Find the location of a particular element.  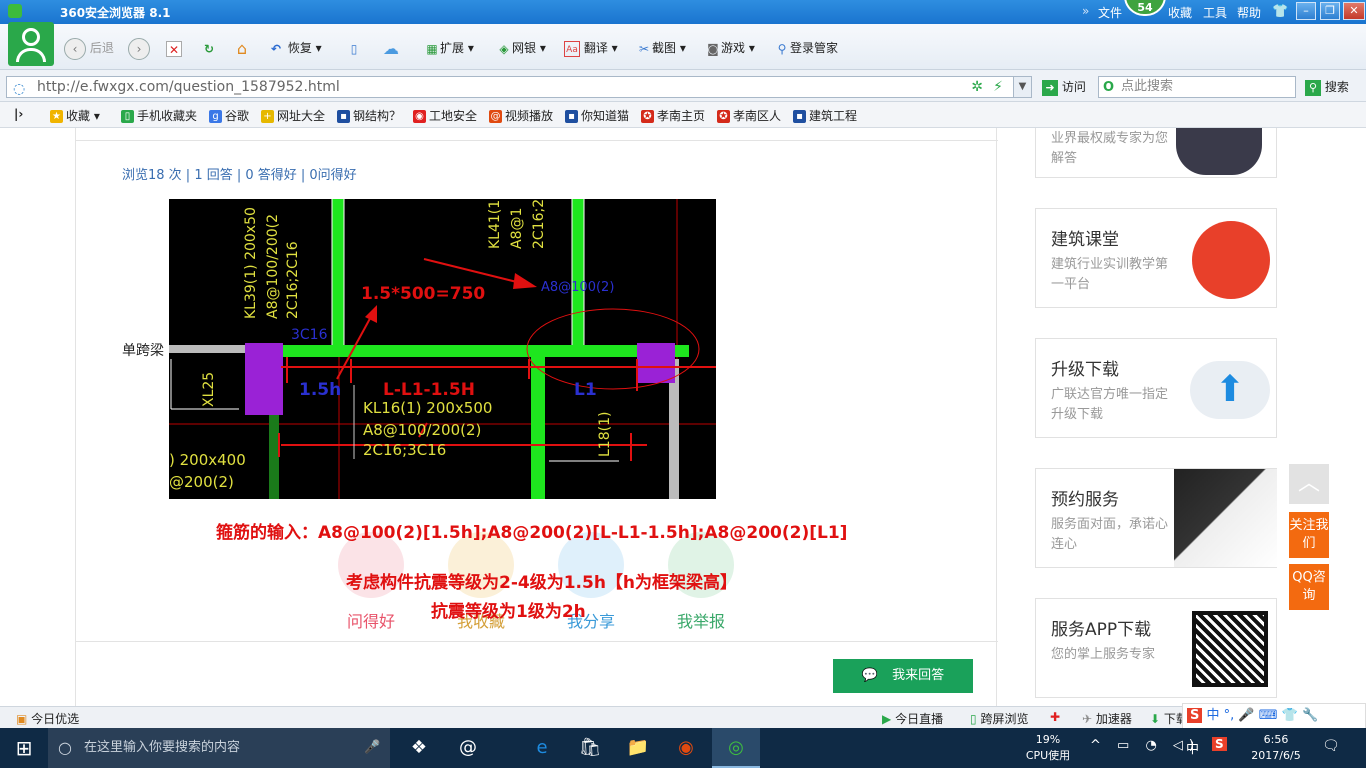

bookmark-item: ◉ 工地安全 is located at coordinates (445, 115).